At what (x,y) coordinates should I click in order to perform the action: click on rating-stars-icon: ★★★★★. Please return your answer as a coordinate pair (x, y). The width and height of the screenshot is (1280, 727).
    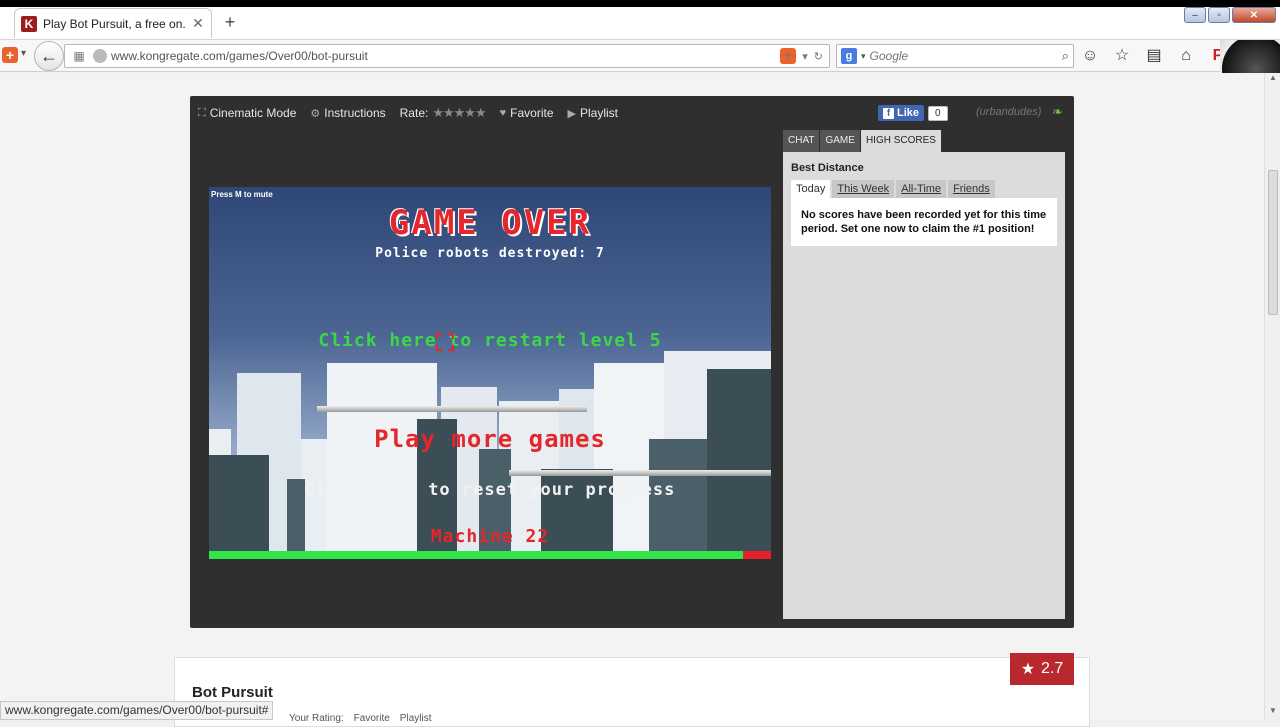
    Looking at the image, I should click on (459, 113).